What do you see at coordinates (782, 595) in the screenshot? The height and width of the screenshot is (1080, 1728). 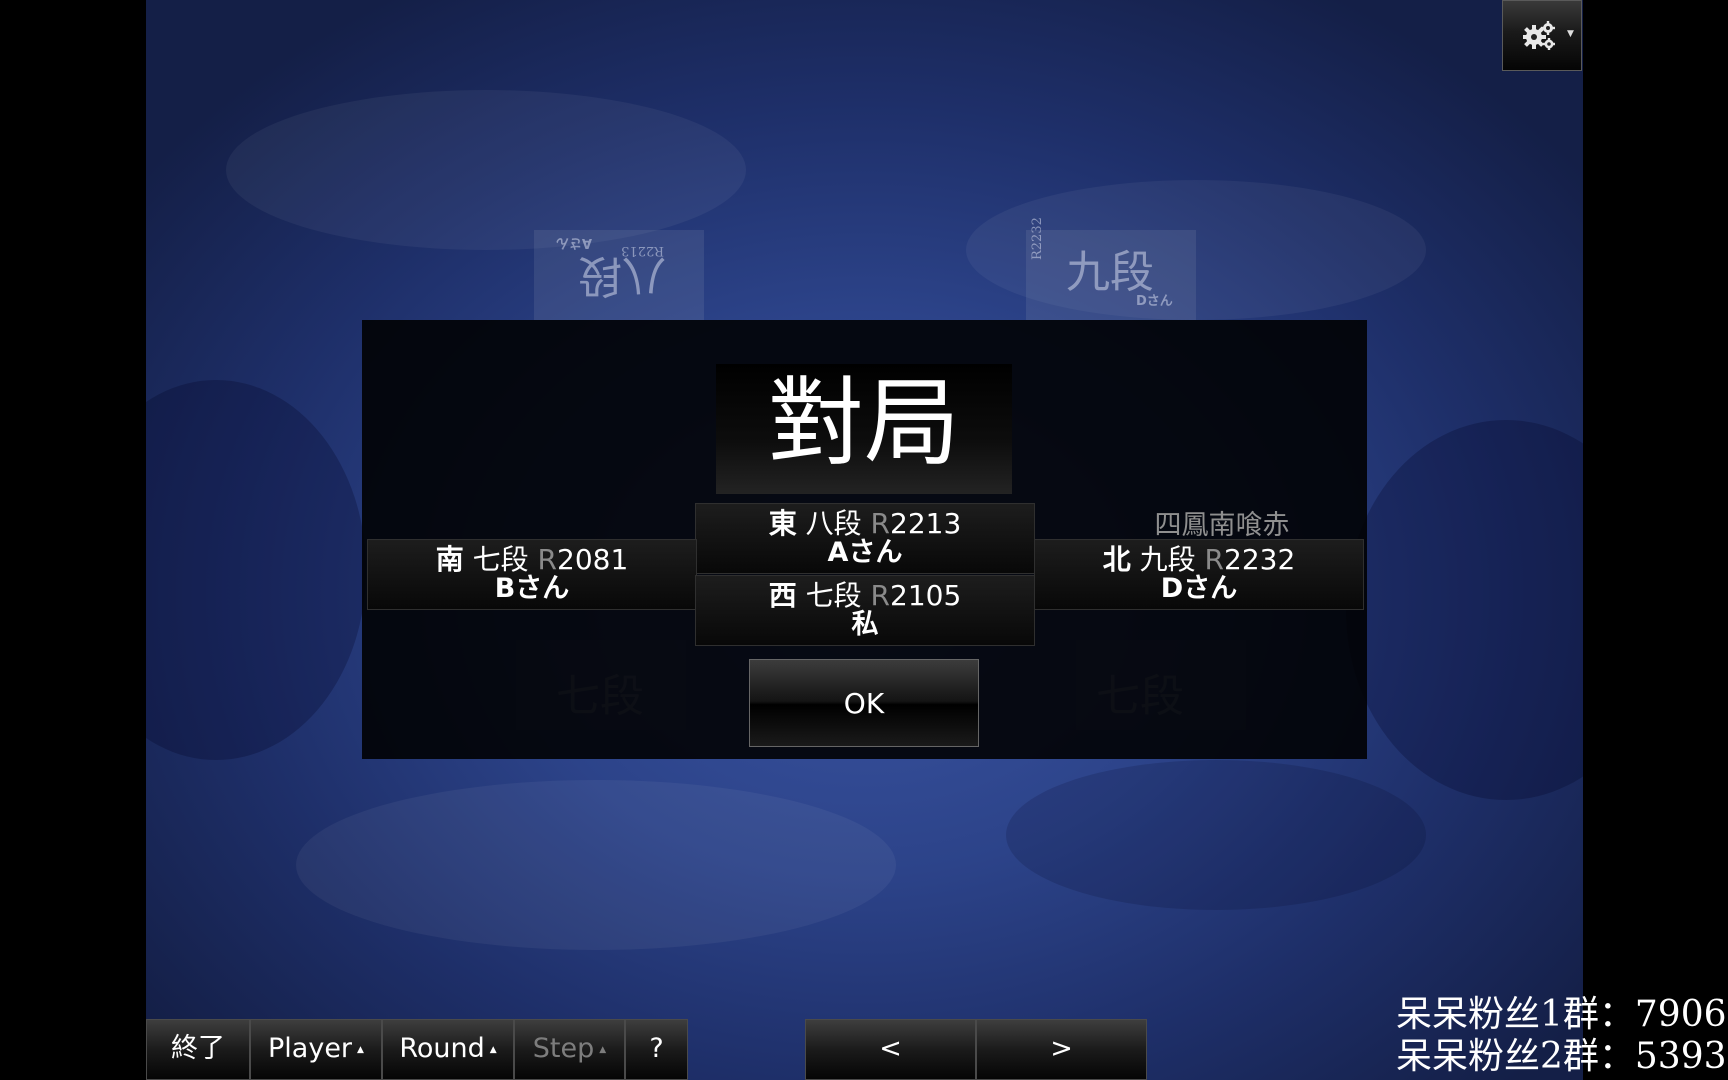 I see `seat-wind: 西` at bounding box center [782, 595].